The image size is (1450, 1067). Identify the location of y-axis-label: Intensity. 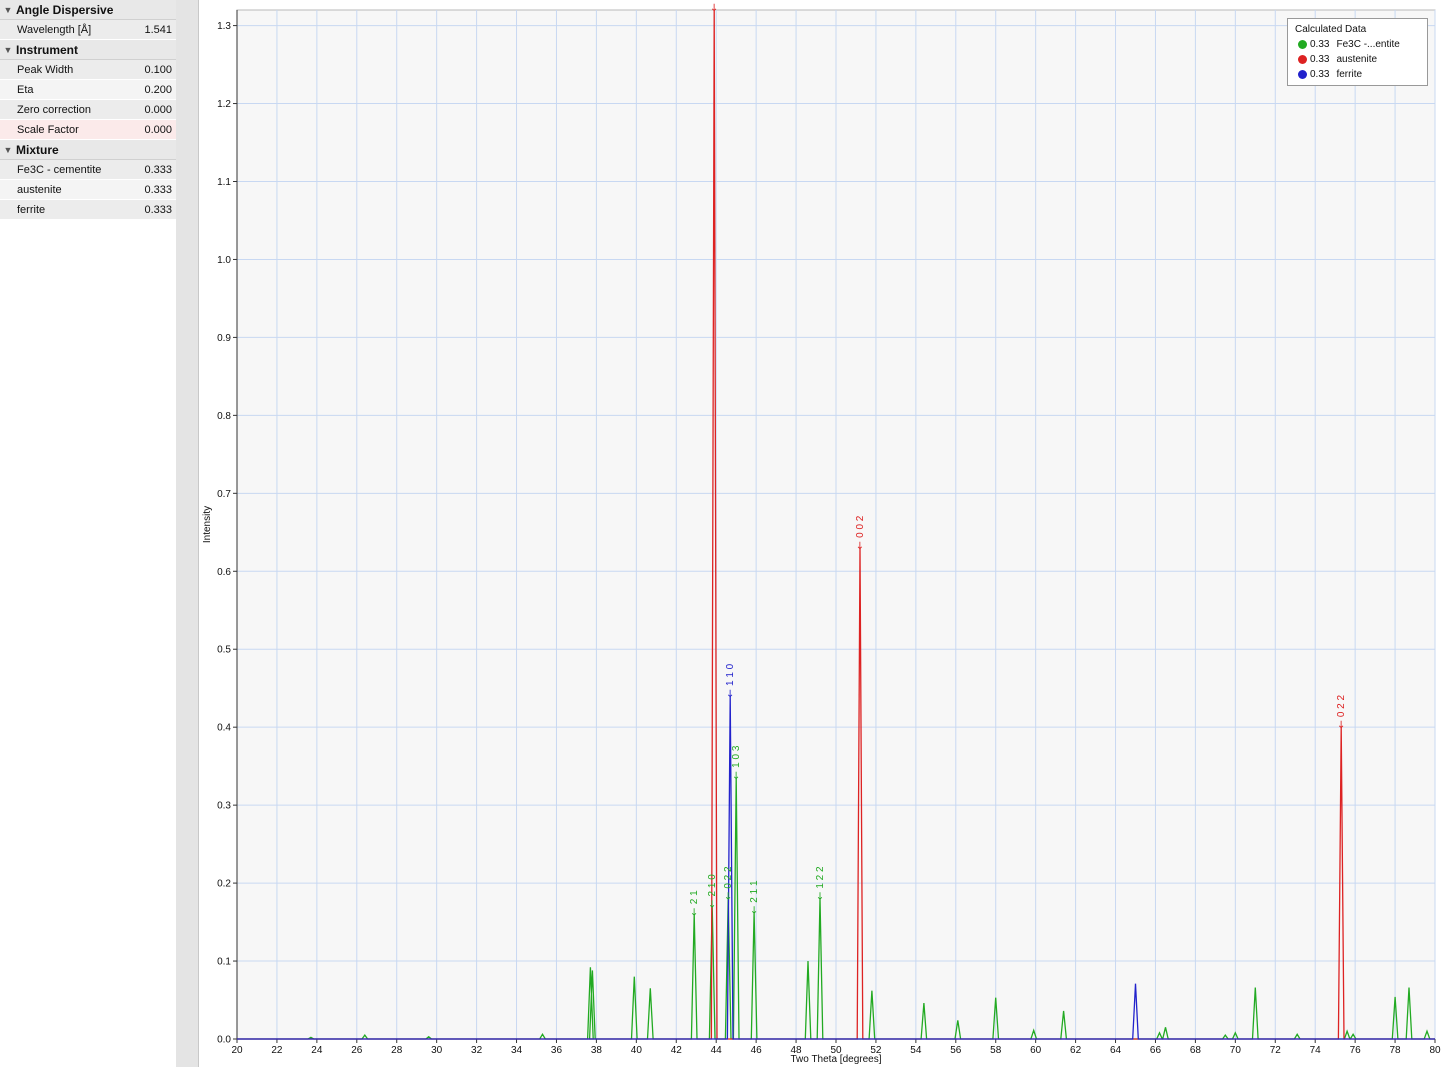
(207, 524).